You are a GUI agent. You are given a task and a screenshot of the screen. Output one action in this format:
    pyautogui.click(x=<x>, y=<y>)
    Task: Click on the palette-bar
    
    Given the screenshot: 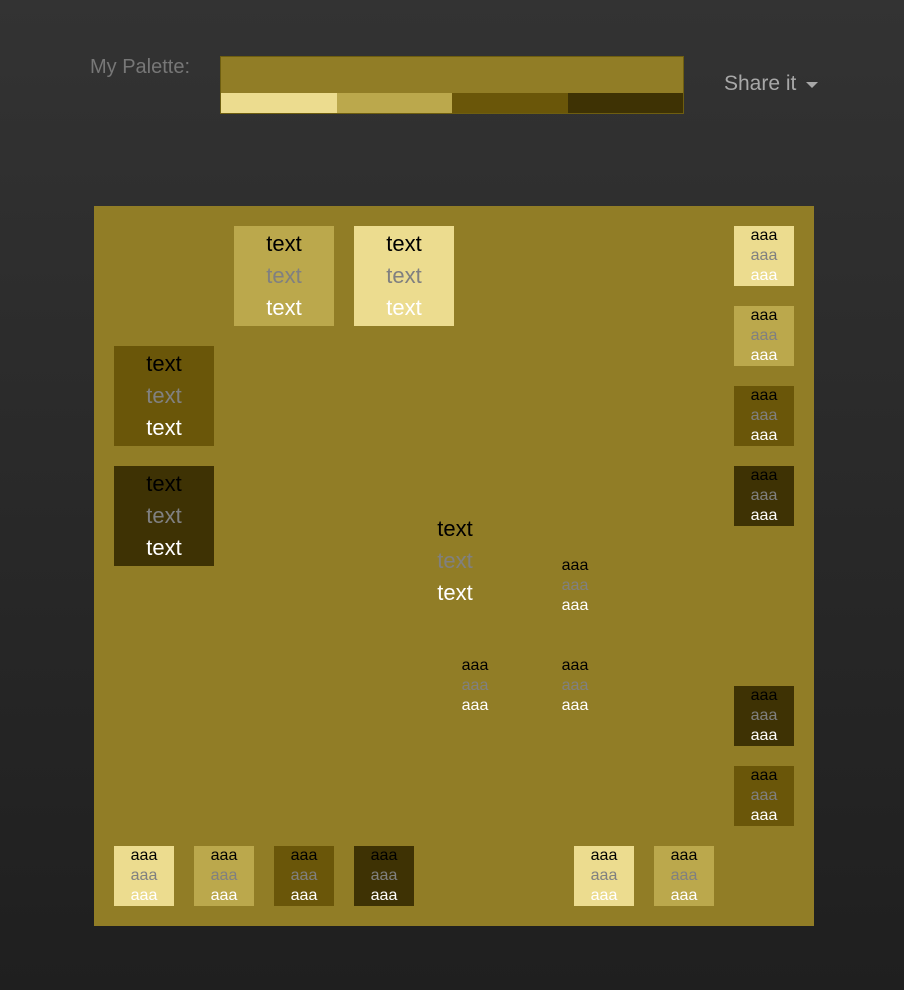 What is the action you would take?
    pyautogui.click(x=452, y=85)
    